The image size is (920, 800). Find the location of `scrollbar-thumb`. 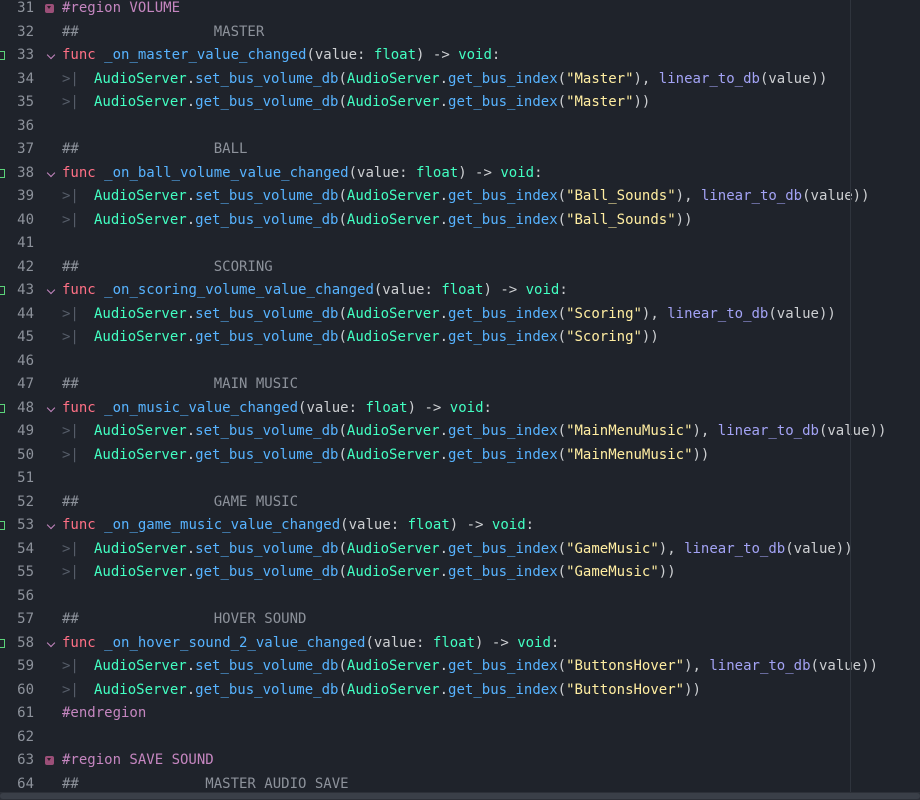

scrollbar-thumb is located at coordinates (460, 796).